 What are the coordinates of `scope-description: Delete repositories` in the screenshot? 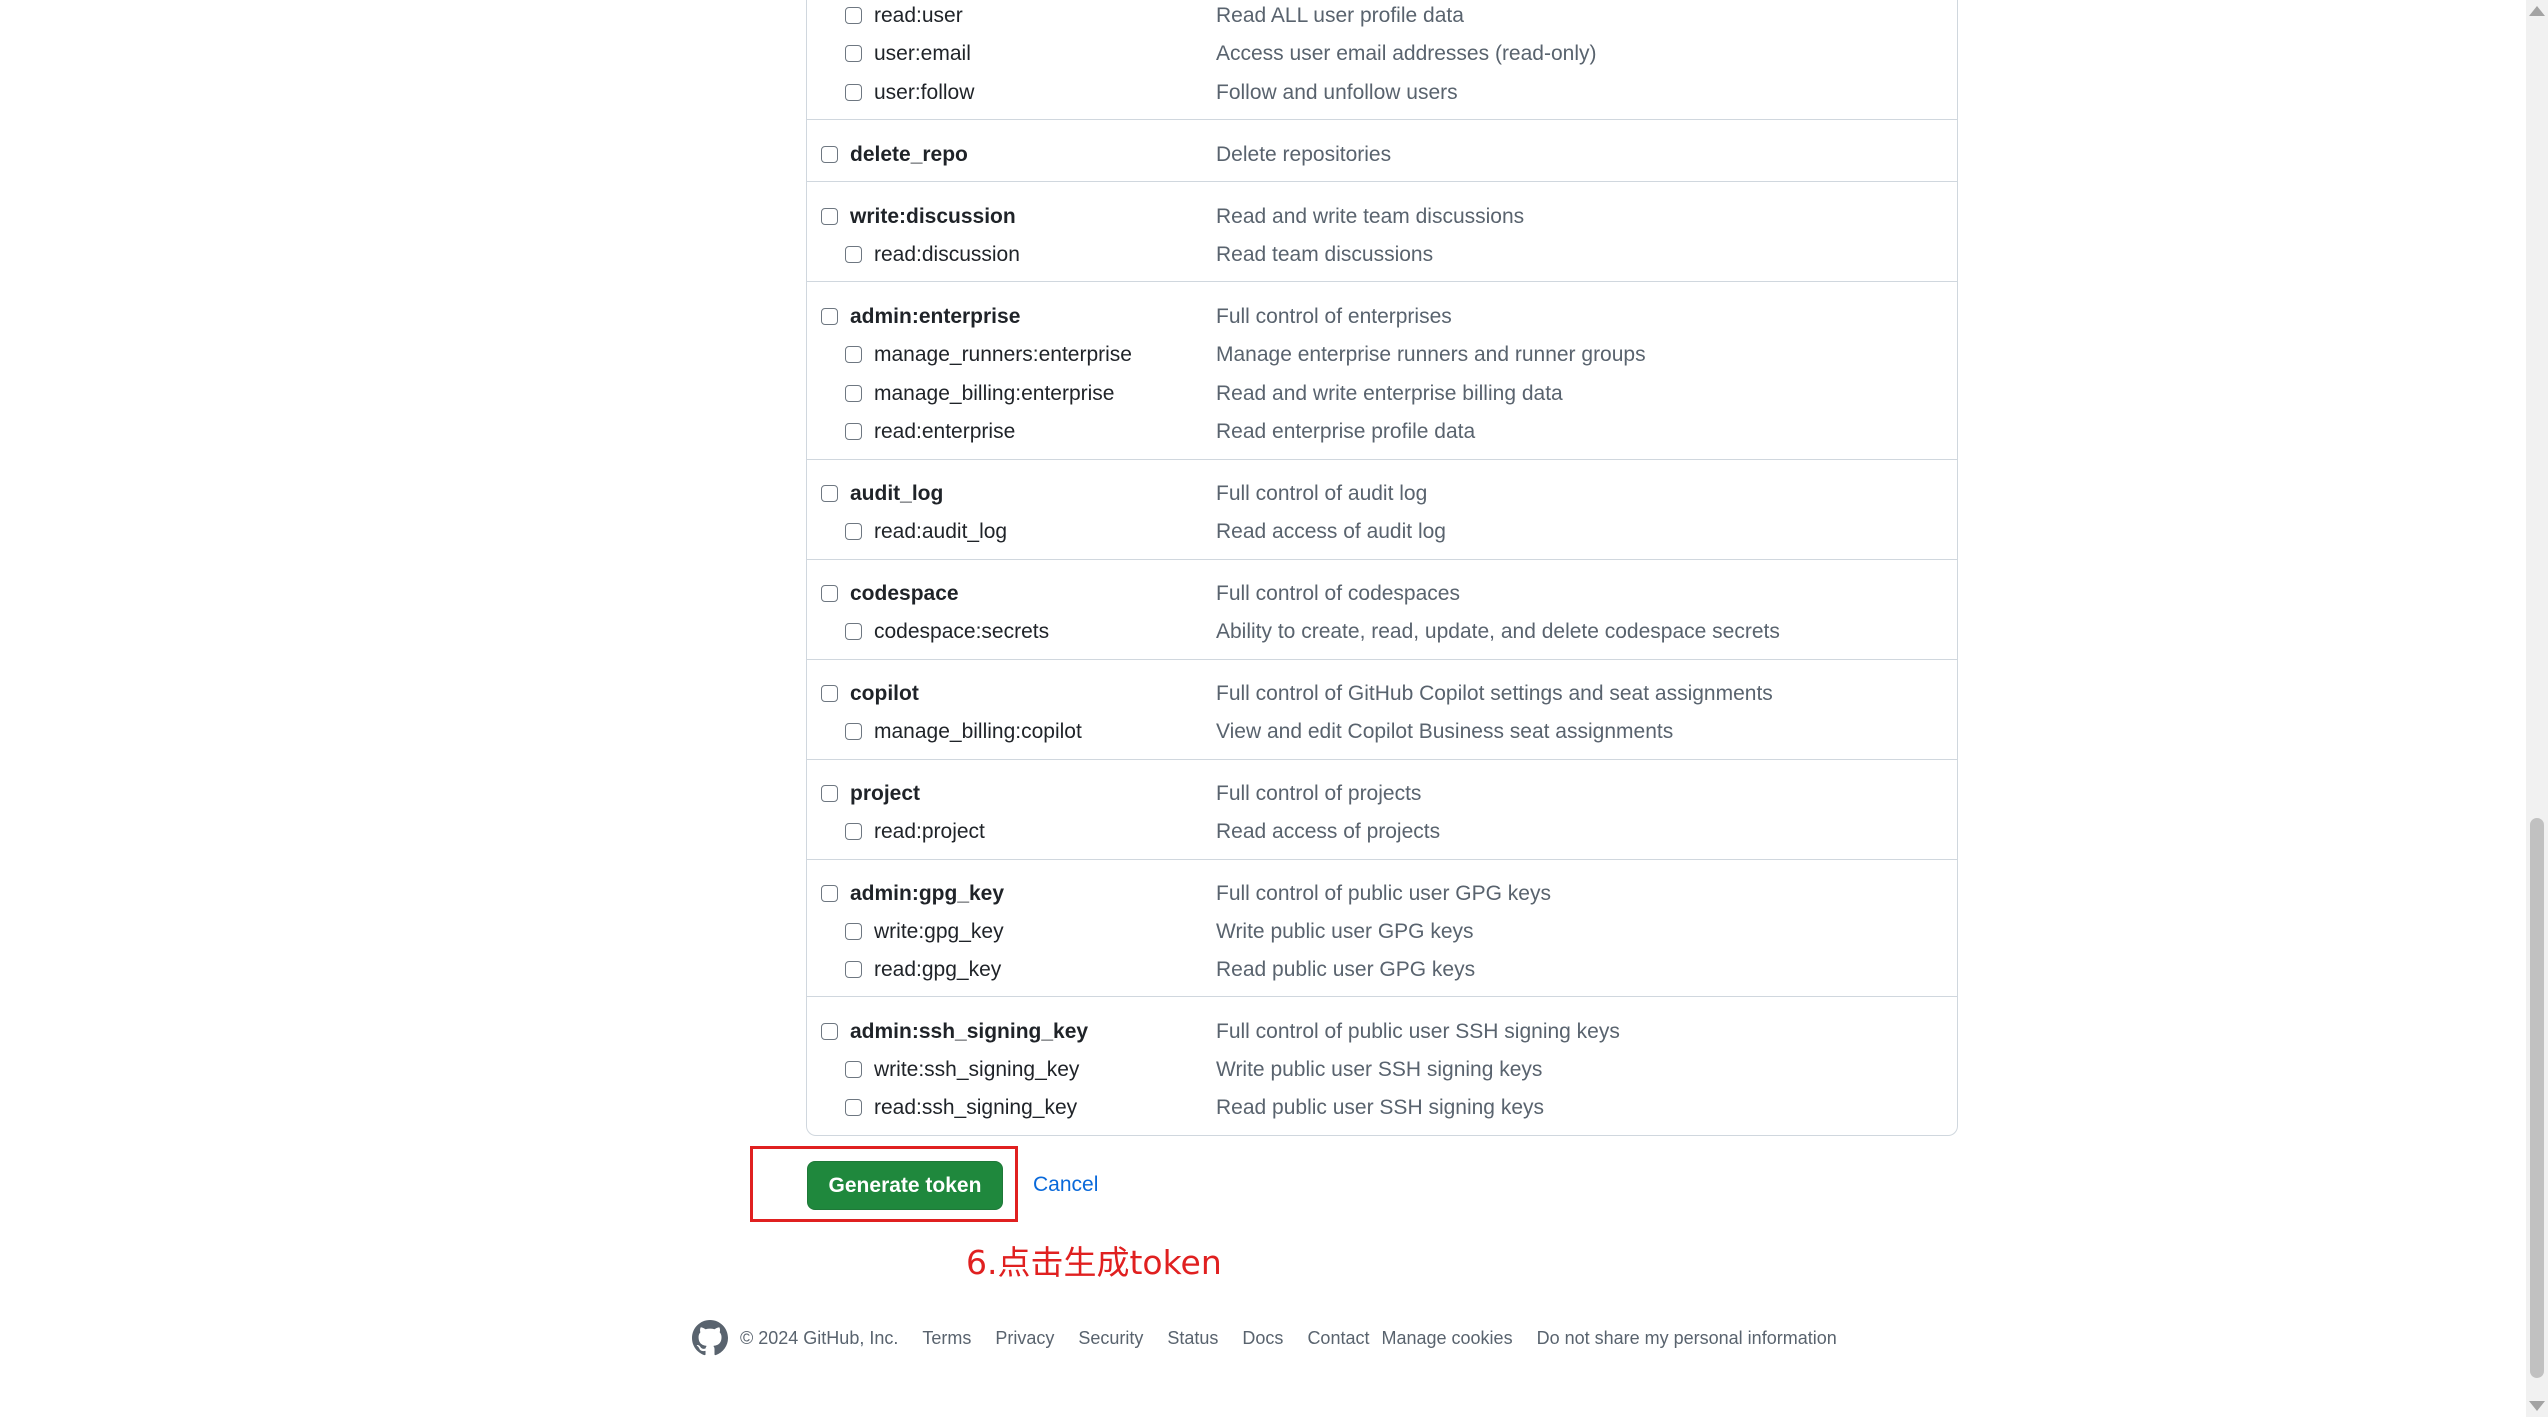 It's located at (1304, 154).